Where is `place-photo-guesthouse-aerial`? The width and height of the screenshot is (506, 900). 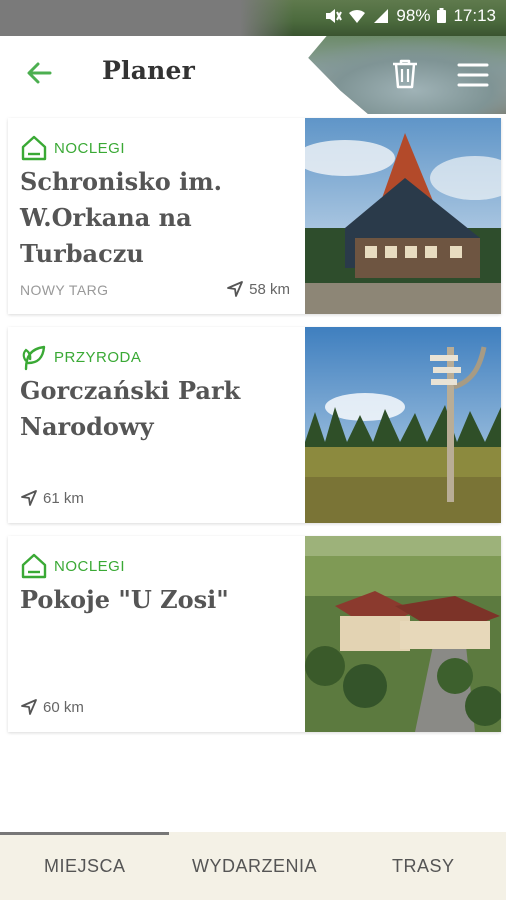
place-photo-guesthouse-aerial is located at coordinates (403, 634).